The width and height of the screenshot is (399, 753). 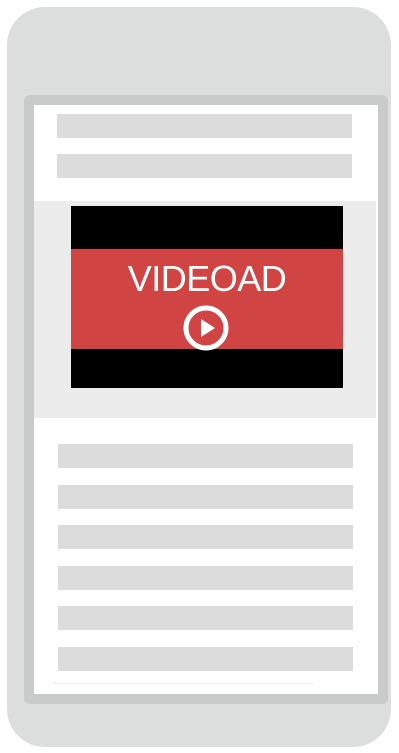 What do you see at coordinates (207, 300) in the screenshot?
I see `video-ad-banner: VIDEOAD` at bounding box center [207, 300].